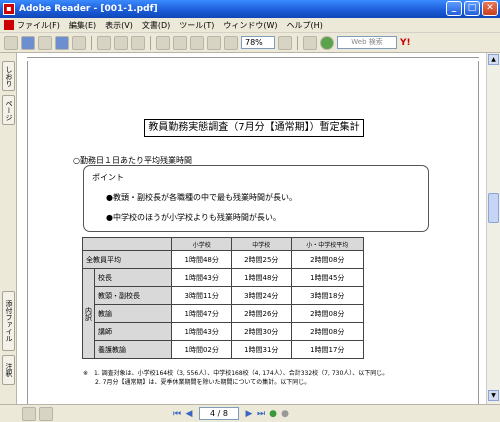 This screenshot has height=422, width=500. Describe the element at coordinates (201, 349) in the screenshot. I see `table-cell: 1時間02分` at that location.